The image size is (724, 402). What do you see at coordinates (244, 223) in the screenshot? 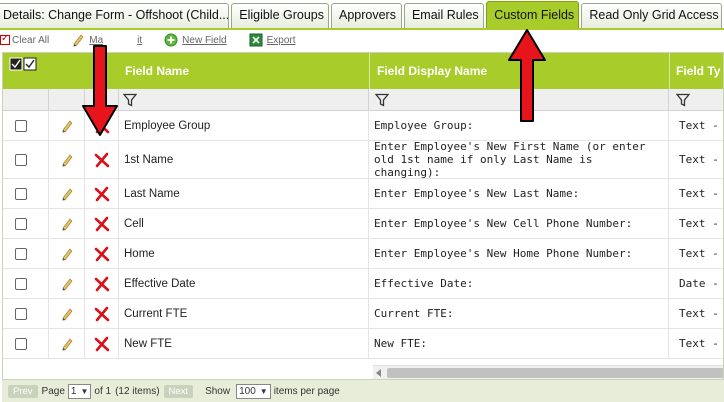
I see `field-name-cell: Cell` at bounding box center [244, 223].